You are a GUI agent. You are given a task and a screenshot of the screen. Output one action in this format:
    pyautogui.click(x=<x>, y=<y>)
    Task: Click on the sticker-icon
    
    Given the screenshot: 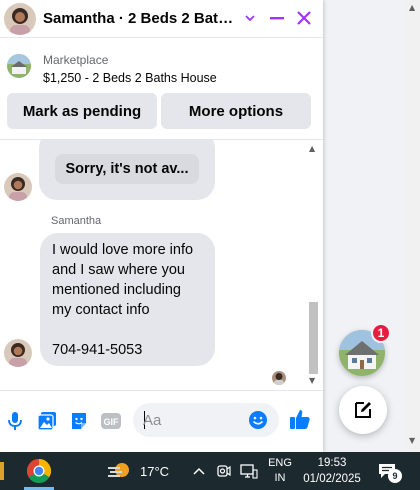 What is the action you would take?
    pyautogui.click(x=79, y=421)
    